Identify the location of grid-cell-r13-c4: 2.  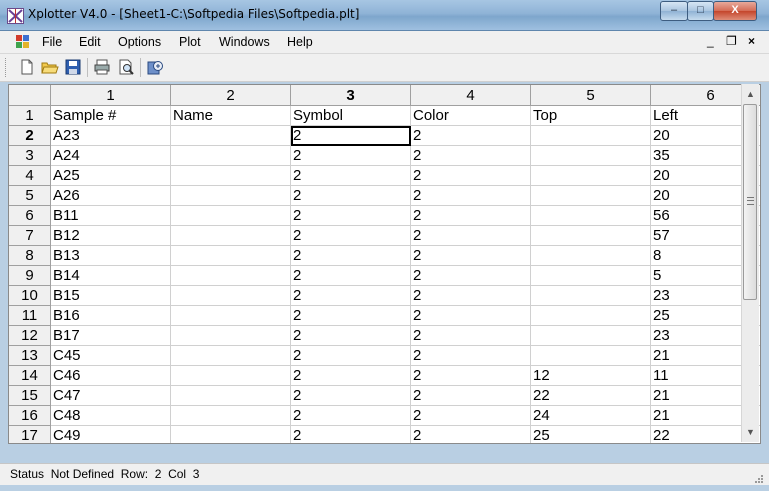
(471, 356).